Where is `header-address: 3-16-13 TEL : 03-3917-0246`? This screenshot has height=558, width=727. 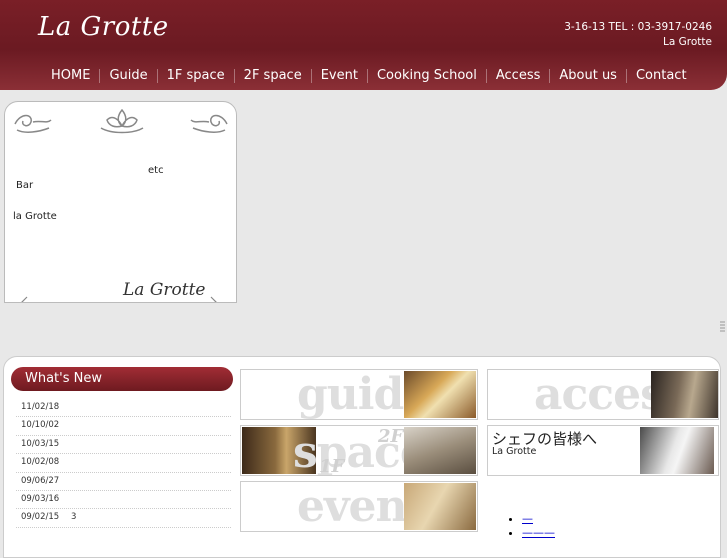
header-address: 3-16-13 TEL : 03-3917-0246 is located at coordinates (638, 27).